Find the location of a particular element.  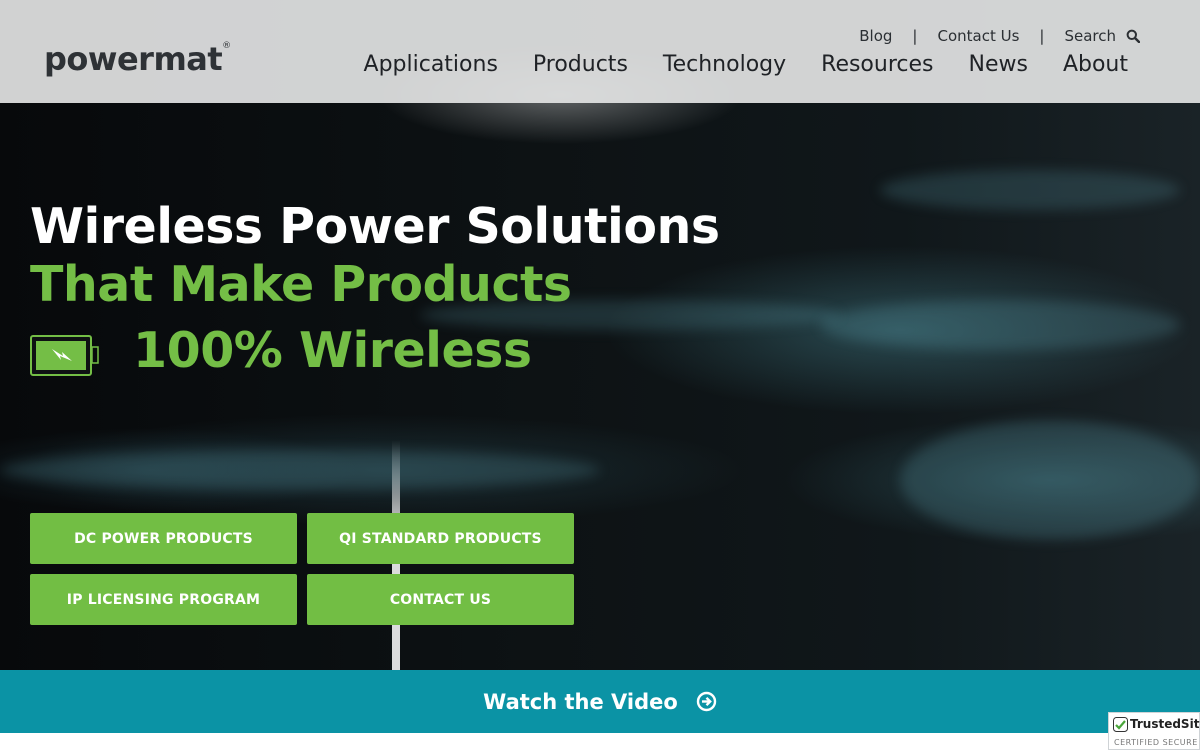

hero-tagline: 100% Wireless is located at coordinates (332, 350).